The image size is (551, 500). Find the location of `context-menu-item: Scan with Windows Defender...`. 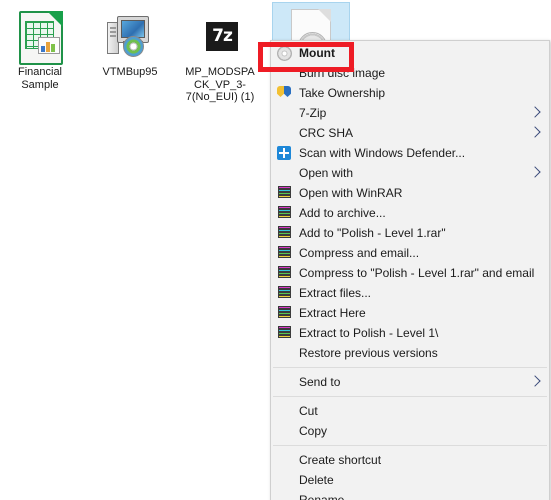

context-menu-item: Scan with Windows Defender... is located at coordinates (410, 153).